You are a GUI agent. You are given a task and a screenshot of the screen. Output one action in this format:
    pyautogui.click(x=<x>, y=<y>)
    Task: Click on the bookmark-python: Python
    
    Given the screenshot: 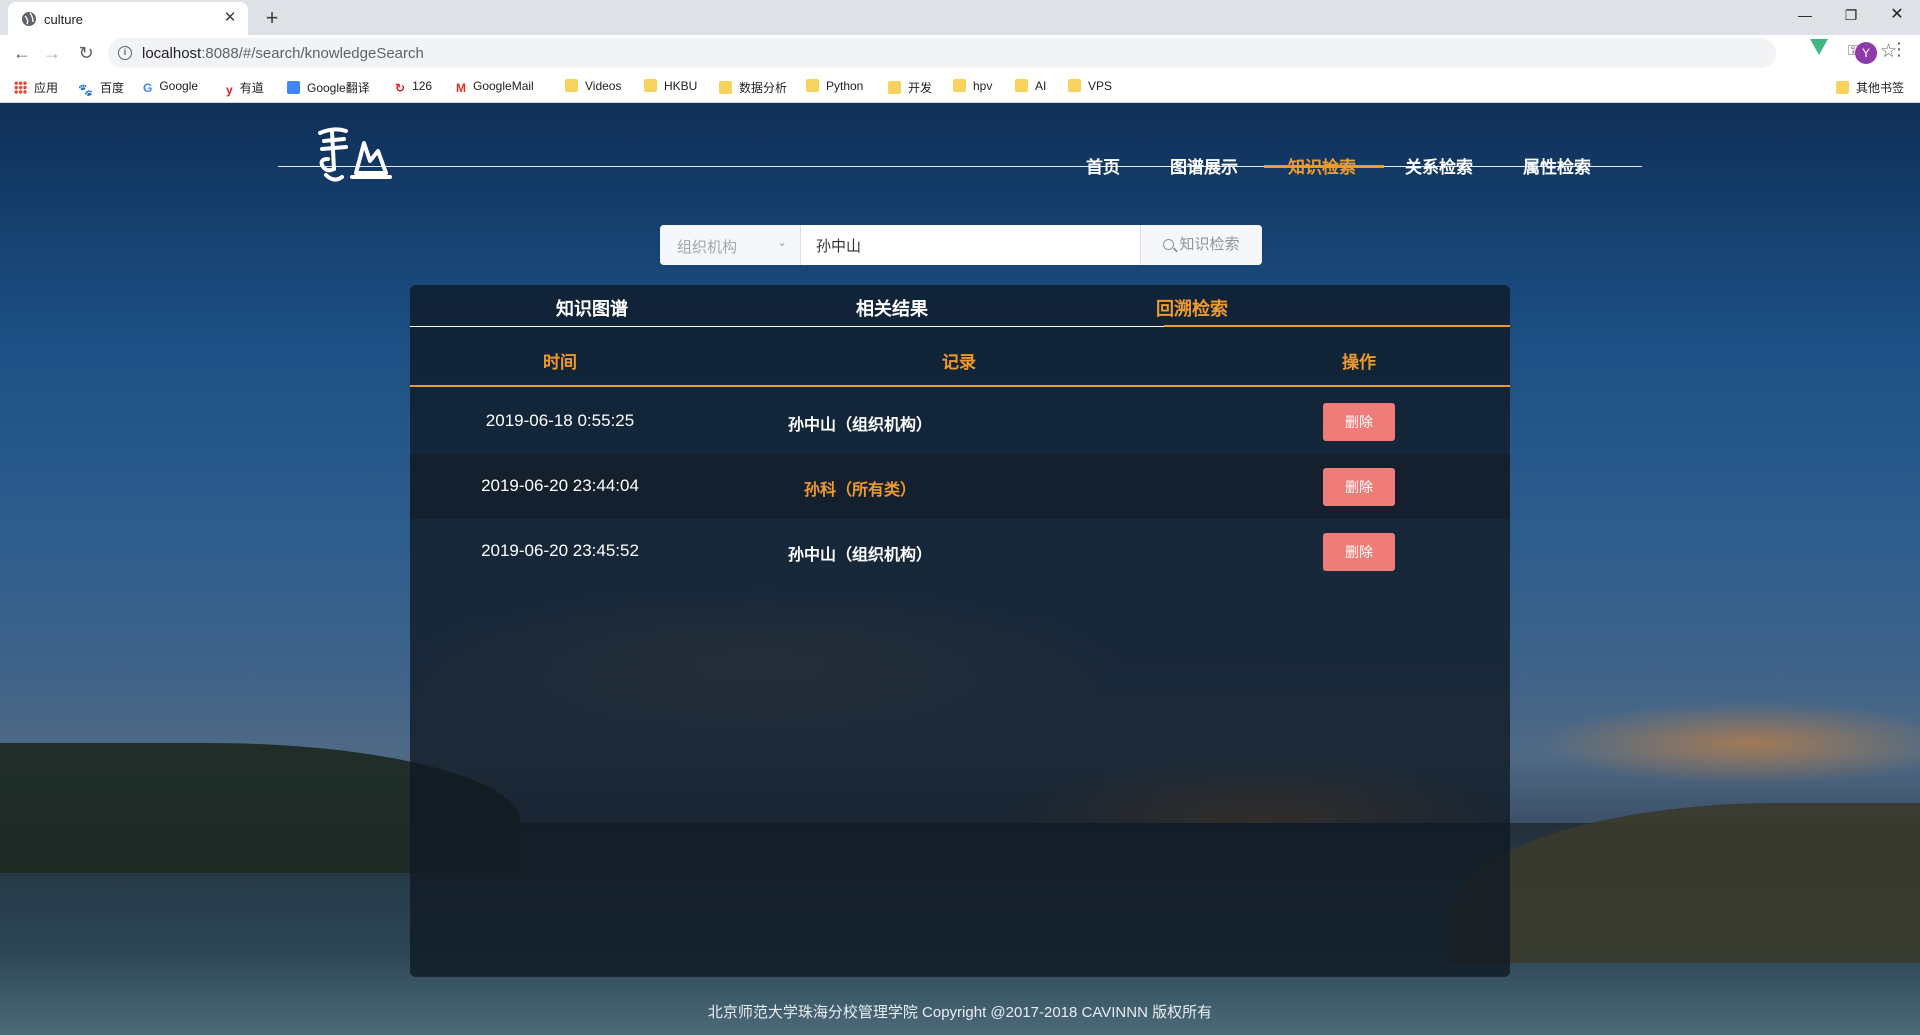 What is the action you would take?
    pyautogui.click(x=834, y=86)
    